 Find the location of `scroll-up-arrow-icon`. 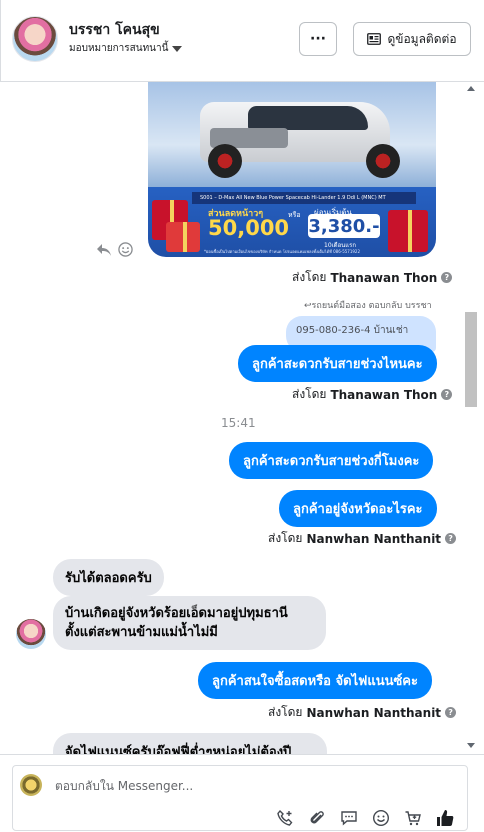

scroll-up-arrow-icon is located at coordinates (471, 88).